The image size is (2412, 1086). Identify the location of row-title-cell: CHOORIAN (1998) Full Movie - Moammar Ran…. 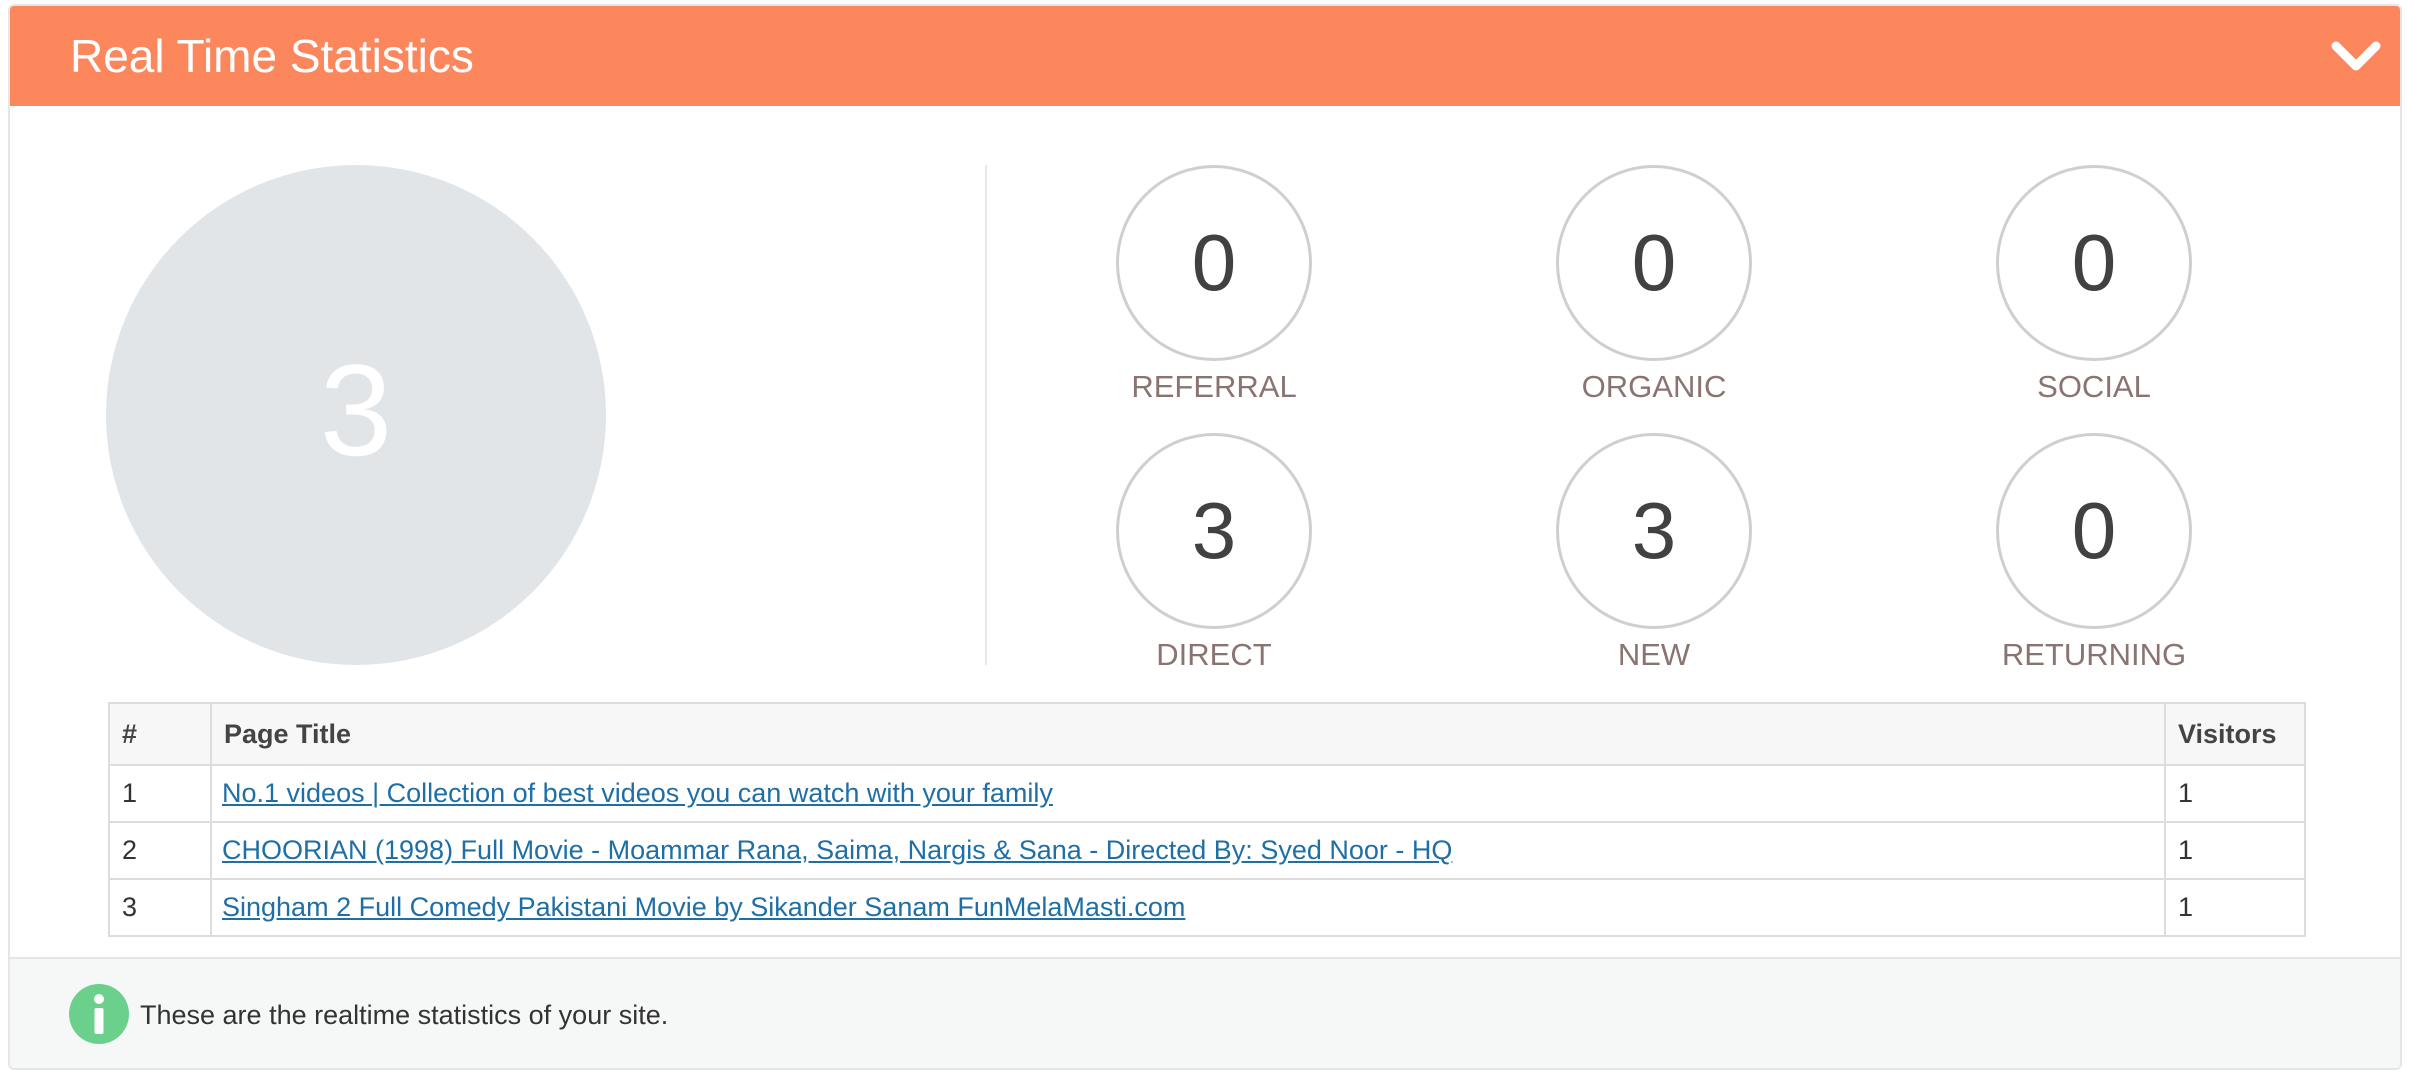
(1188, 850).